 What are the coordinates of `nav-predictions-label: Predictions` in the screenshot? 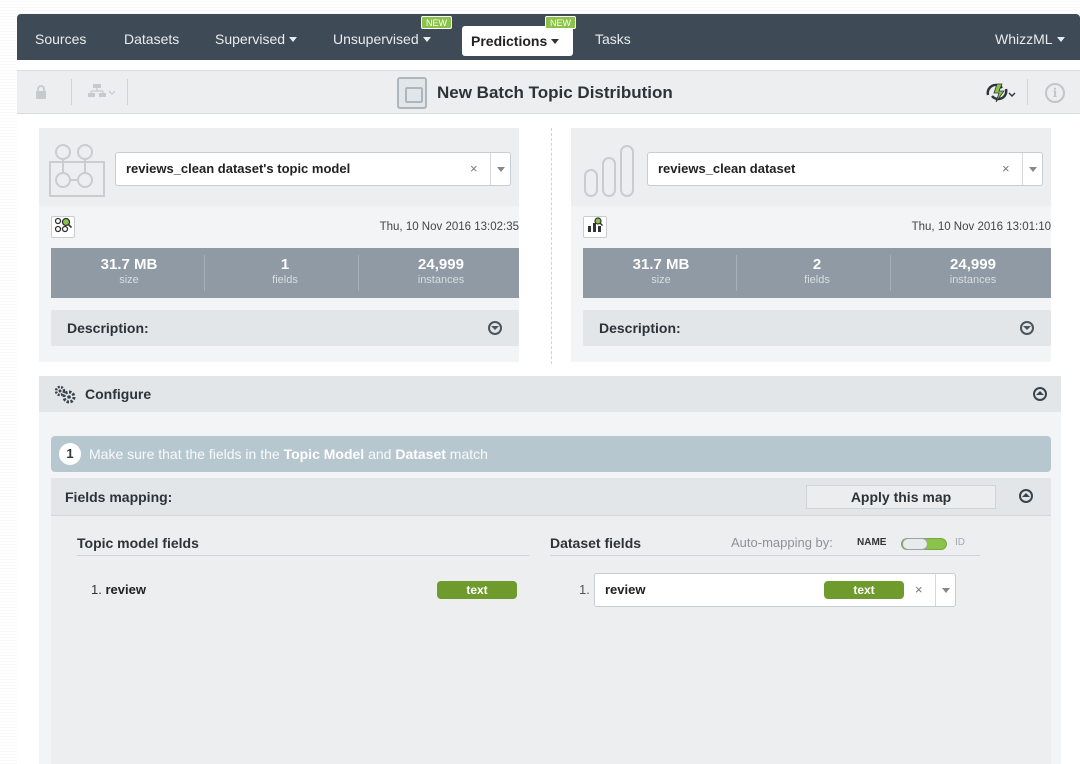 It's located at (509, 41).